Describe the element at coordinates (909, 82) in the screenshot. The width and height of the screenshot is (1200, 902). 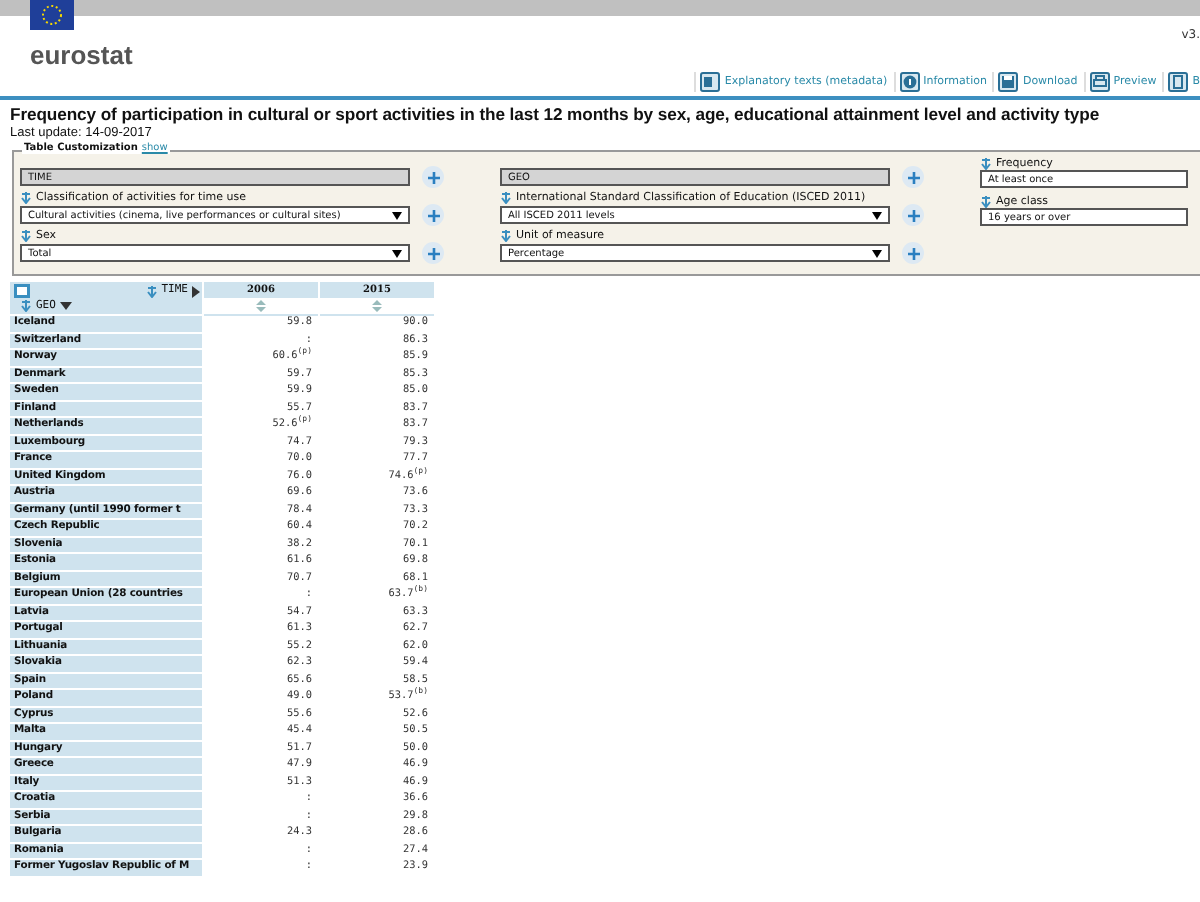
I see `info-icon` at that location.